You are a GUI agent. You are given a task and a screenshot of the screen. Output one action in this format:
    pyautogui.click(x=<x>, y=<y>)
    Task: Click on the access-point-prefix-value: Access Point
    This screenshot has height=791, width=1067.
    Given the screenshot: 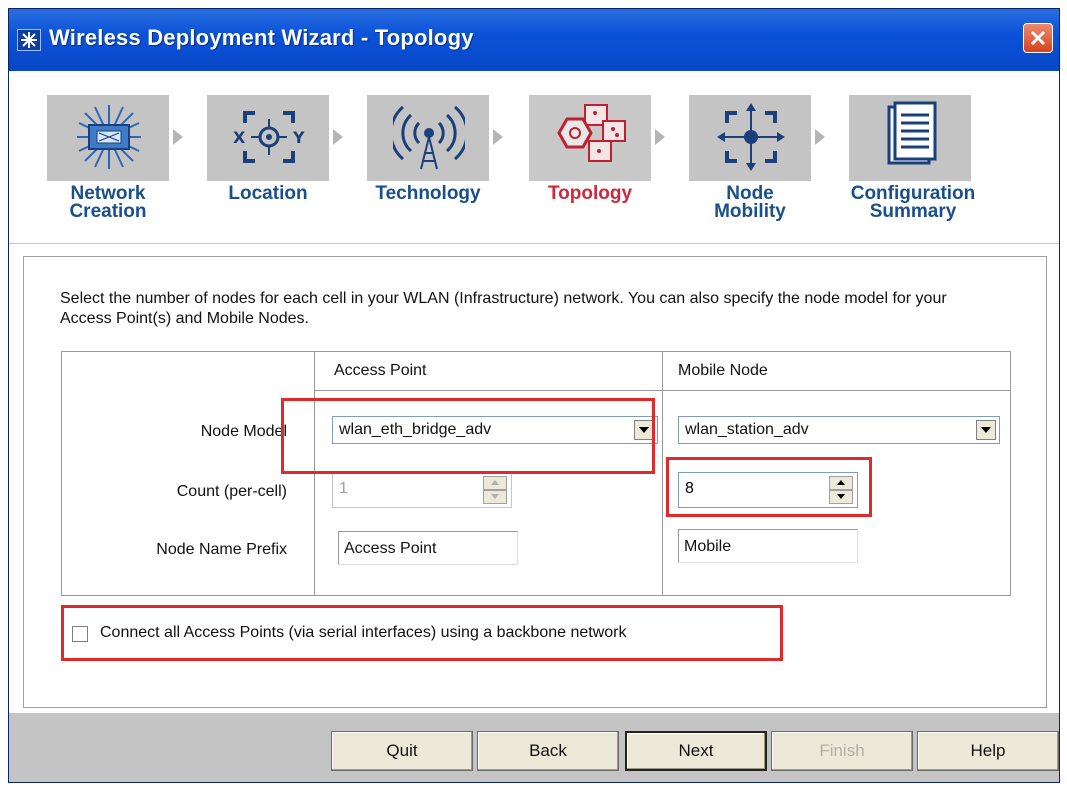 What is the action you would take?
    pyautogui.click(x=390, y=548)
    